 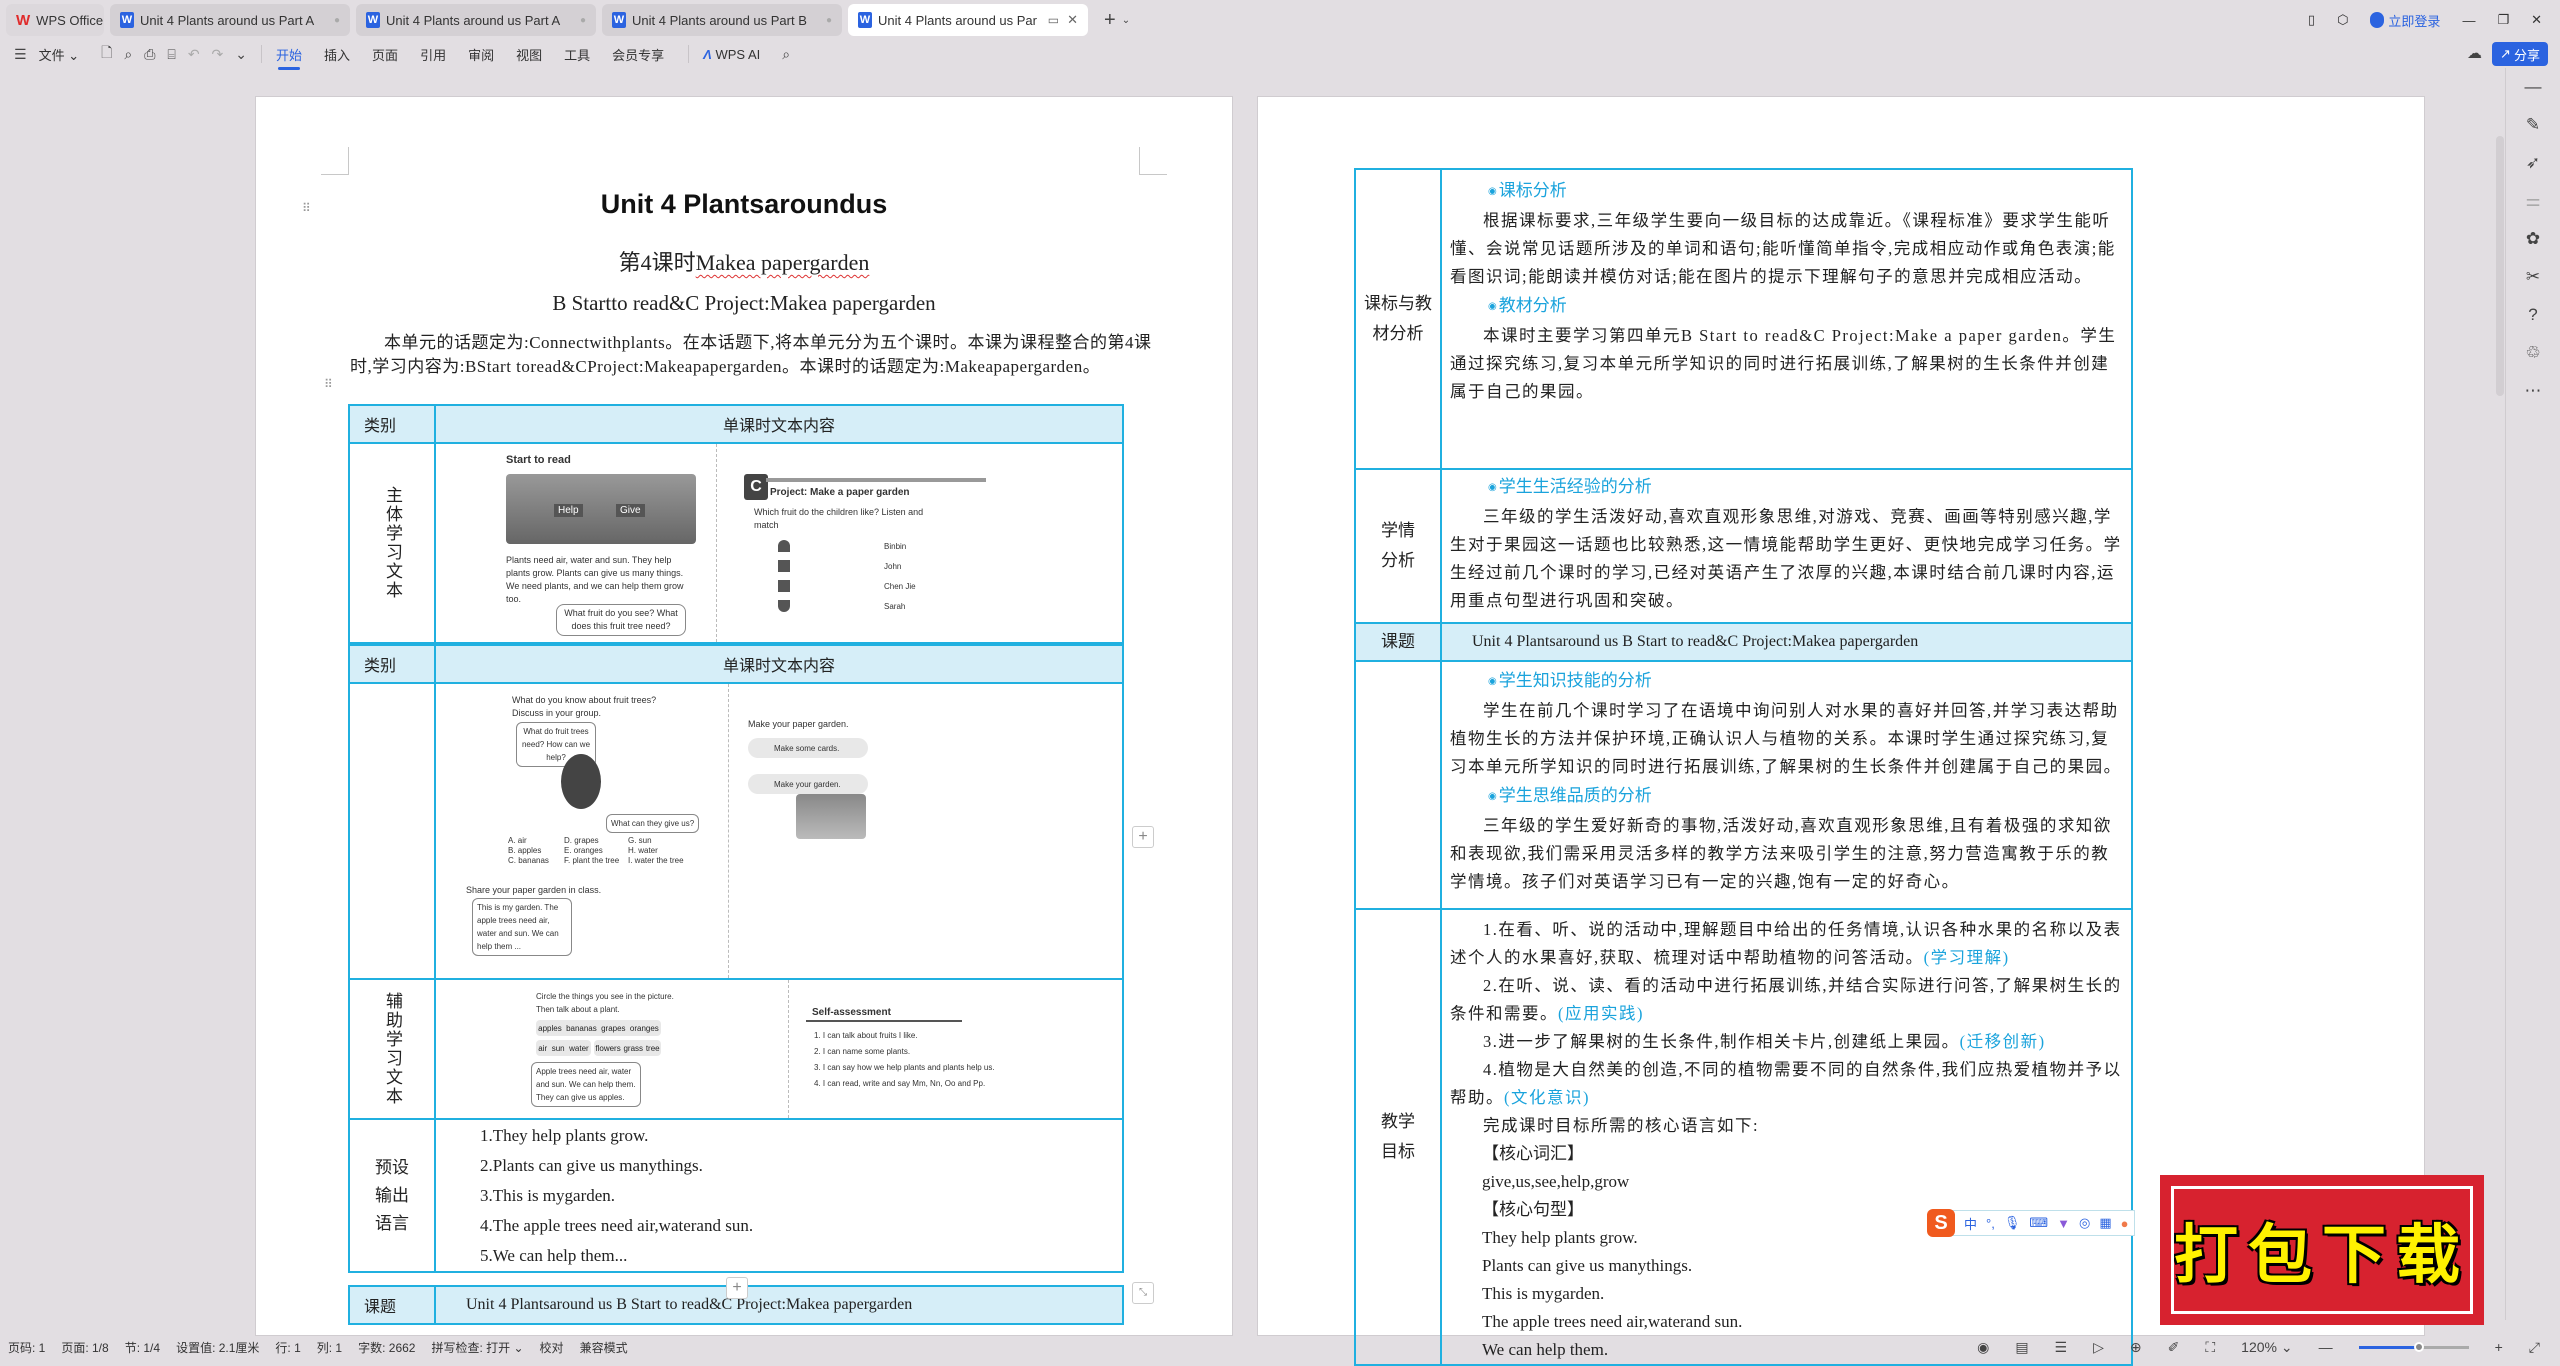 I want to click on section-heading: 课标分析, so click(x=1786, y=191).